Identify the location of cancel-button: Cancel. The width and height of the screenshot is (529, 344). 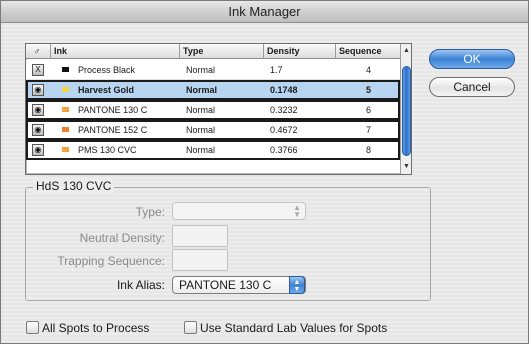
(472, 87).